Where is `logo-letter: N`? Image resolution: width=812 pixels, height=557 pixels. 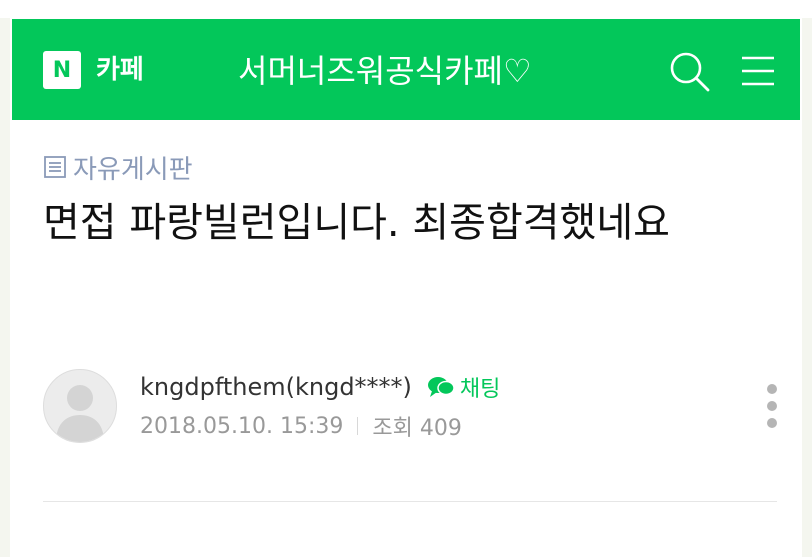
logo-letter: N is located at coordinates (62, 70).